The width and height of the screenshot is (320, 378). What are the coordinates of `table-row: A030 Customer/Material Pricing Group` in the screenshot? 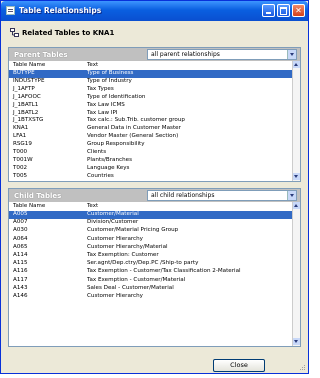 It's located at (150, 231).